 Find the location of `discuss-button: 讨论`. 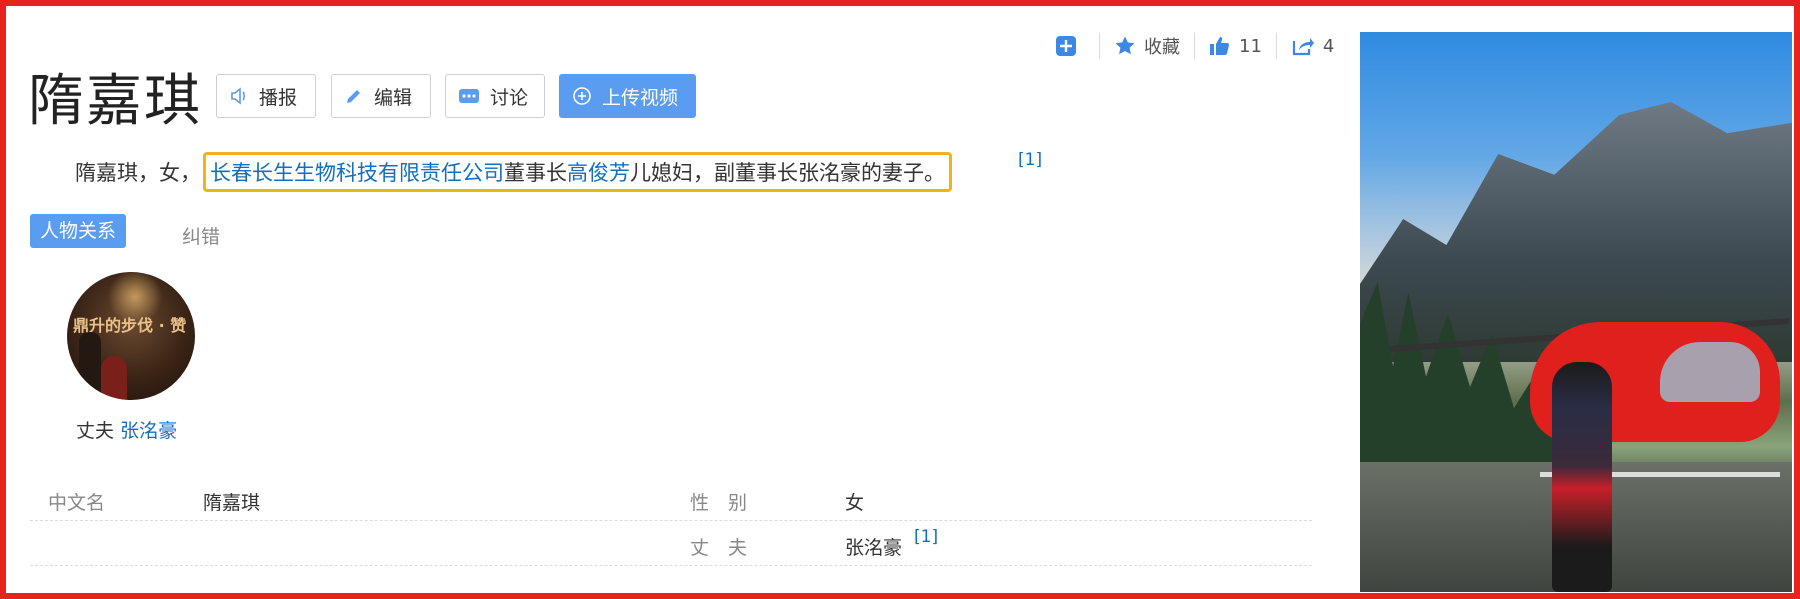

discuss-button: 讨论 is located at coordinates (495, 96).